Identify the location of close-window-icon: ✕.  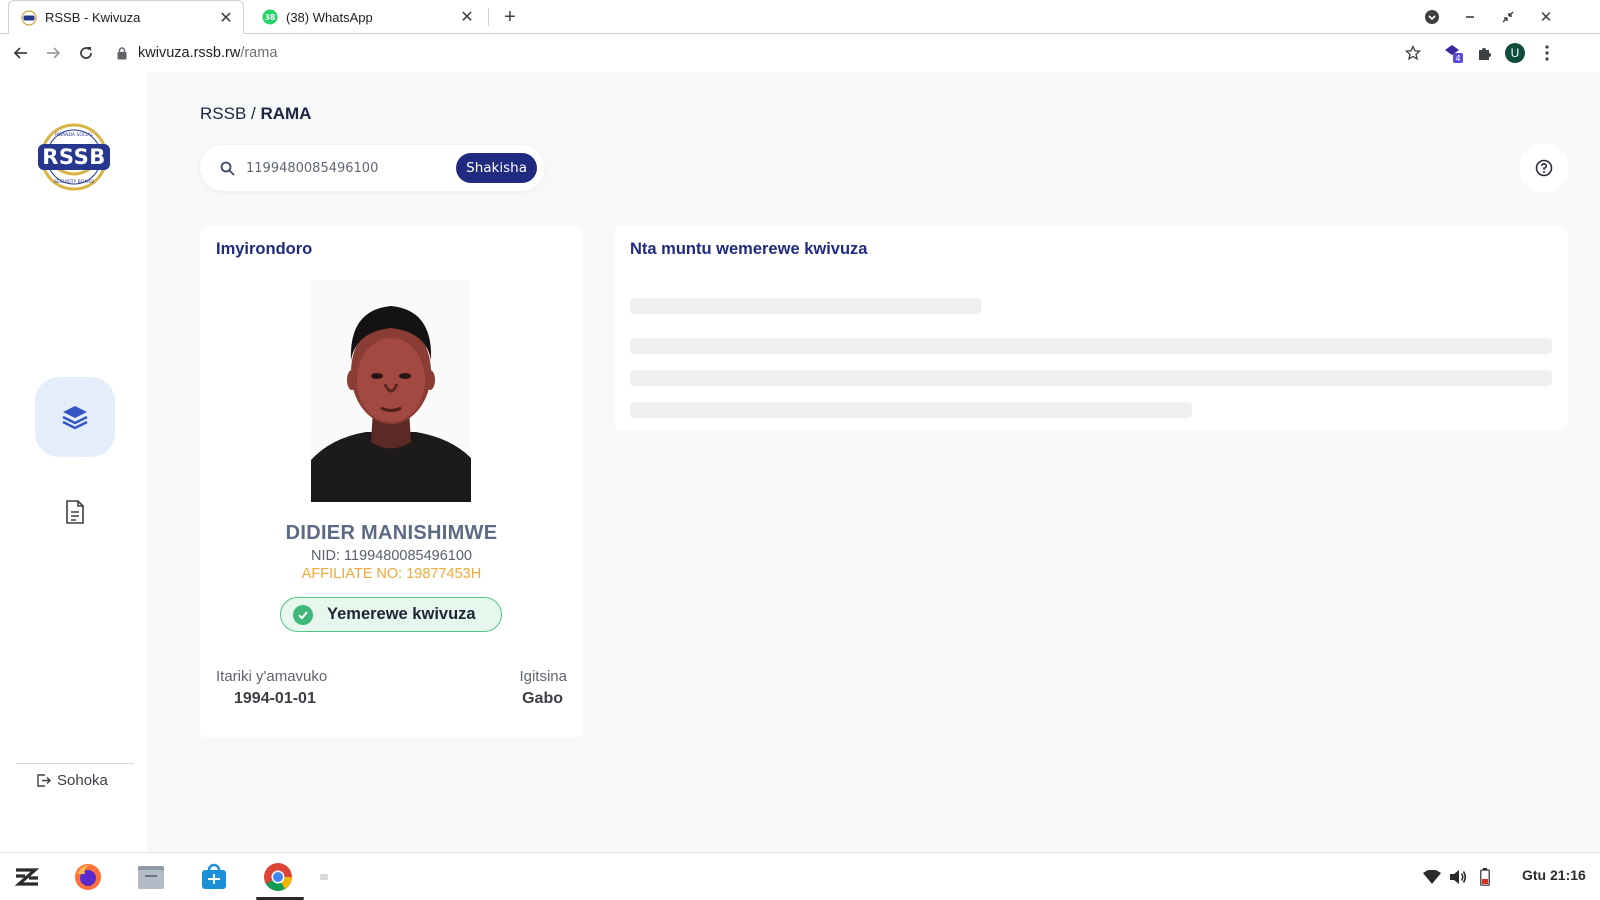
(1546, 17).